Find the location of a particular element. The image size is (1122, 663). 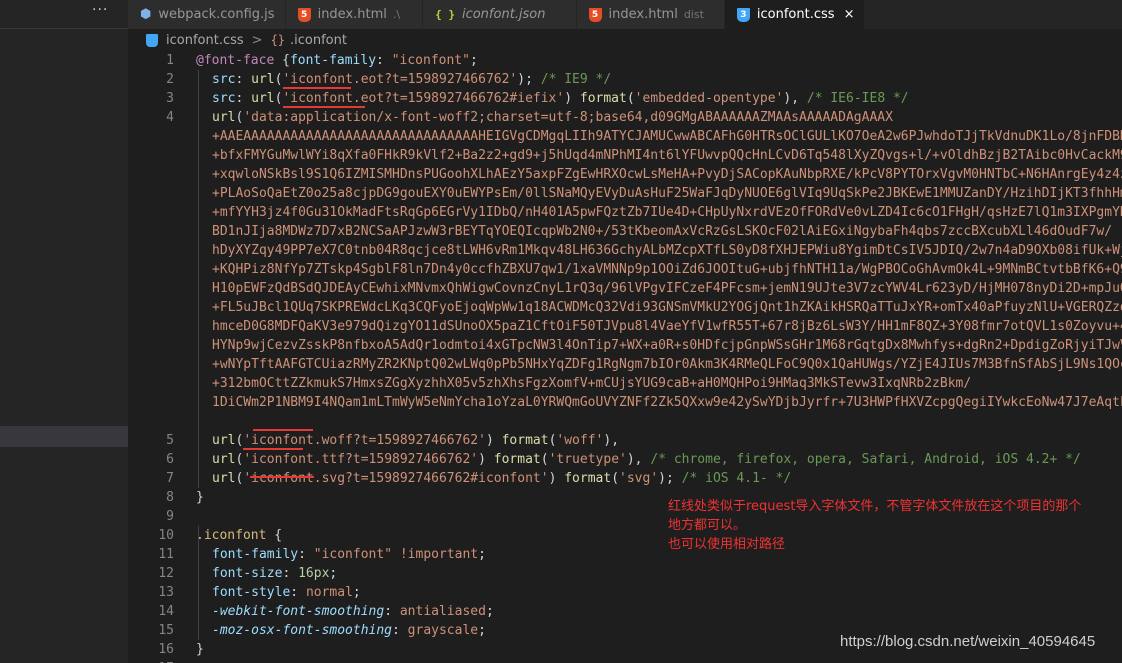

tab-iconfont-css: 3 iconfont.css × is located at coordinates (795, 14).